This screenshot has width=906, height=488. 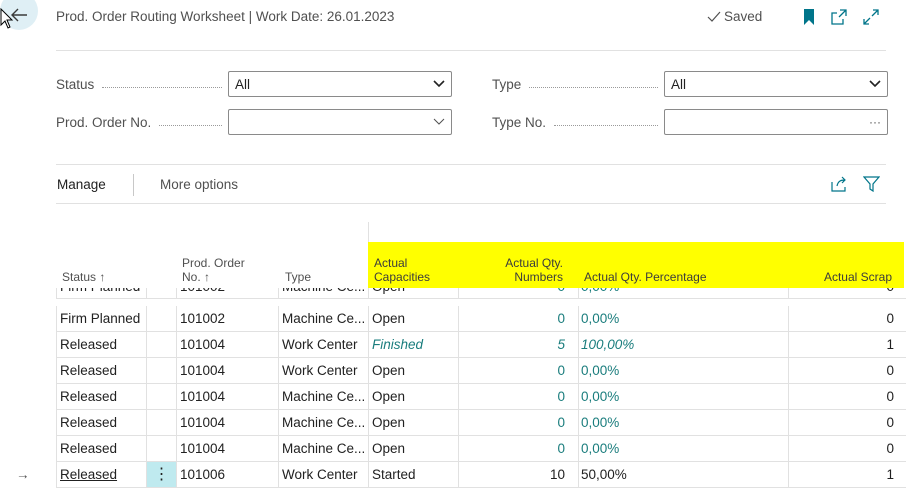 What do you see at coordinates (243, 84) in the screenshot?
I see `status-filter-value: All` at bounding box center [243, 84].